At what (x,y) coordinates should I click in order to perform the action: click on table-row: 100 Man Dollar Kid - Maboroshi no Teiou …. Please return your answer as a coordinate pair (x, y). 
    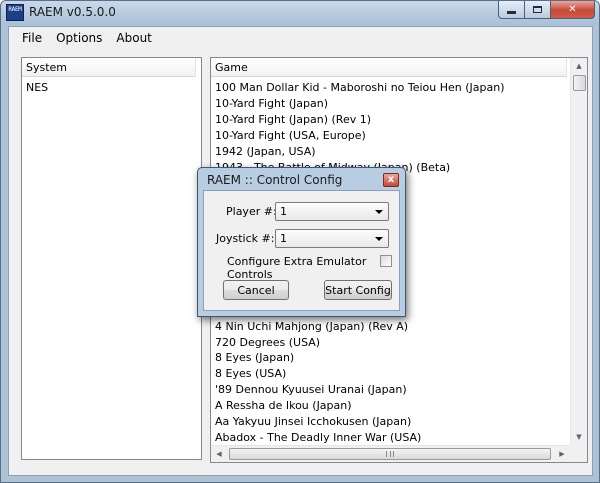
    Looking at the image, I should click on (390, 88).